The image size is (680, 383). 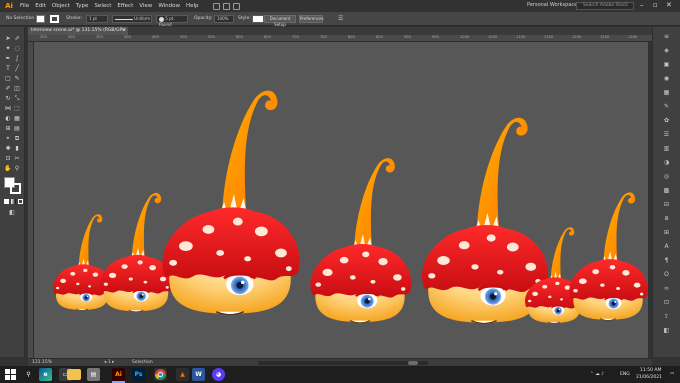 What do you see at coordinates (17, 149) in the screenshot?
I see `graph-tool-icon: ▮` at bounding box center [17, 149].